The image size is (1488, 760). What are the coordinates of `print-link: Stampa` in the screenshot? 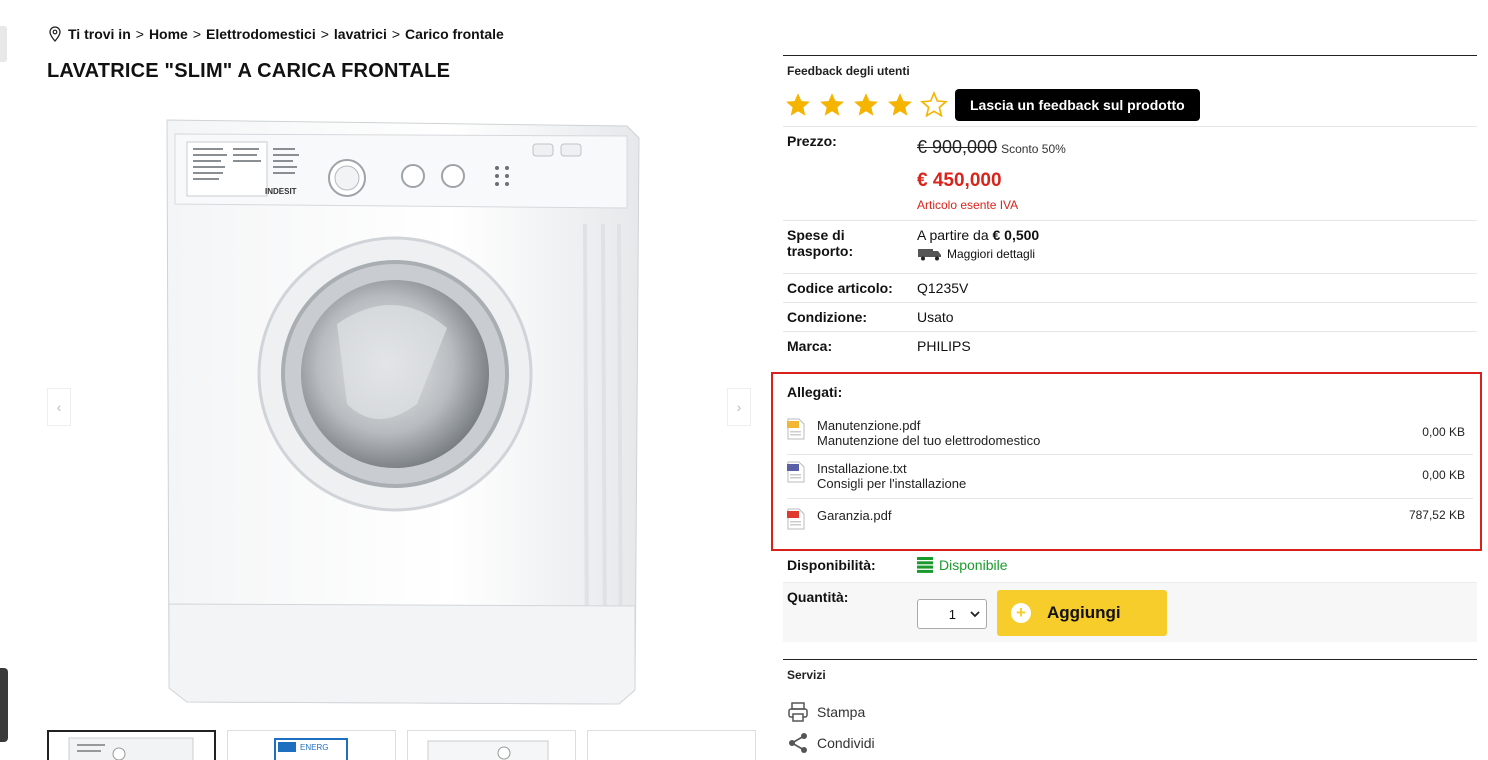 It's located at (1130, 711).